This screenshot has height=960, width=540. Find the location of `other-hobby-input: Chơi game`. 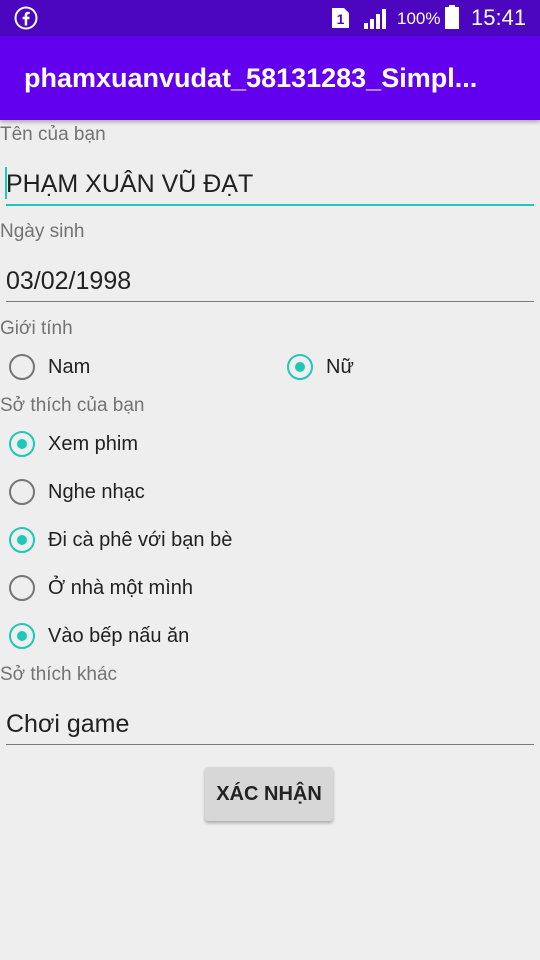

other-hobby-input: Chơi game is located at coordinates (270, 724).